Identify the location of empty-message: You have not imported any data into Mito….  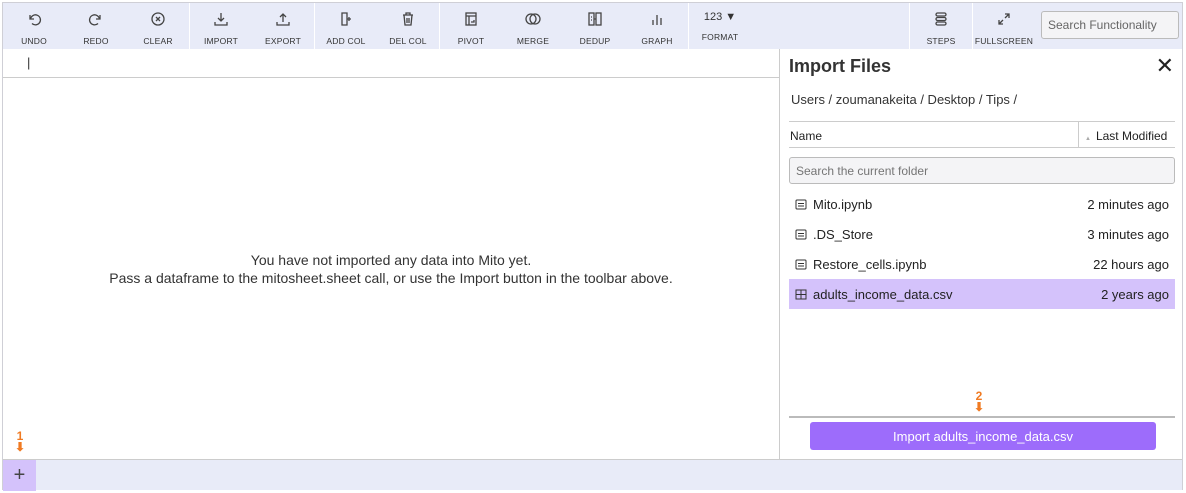
(391, 269).